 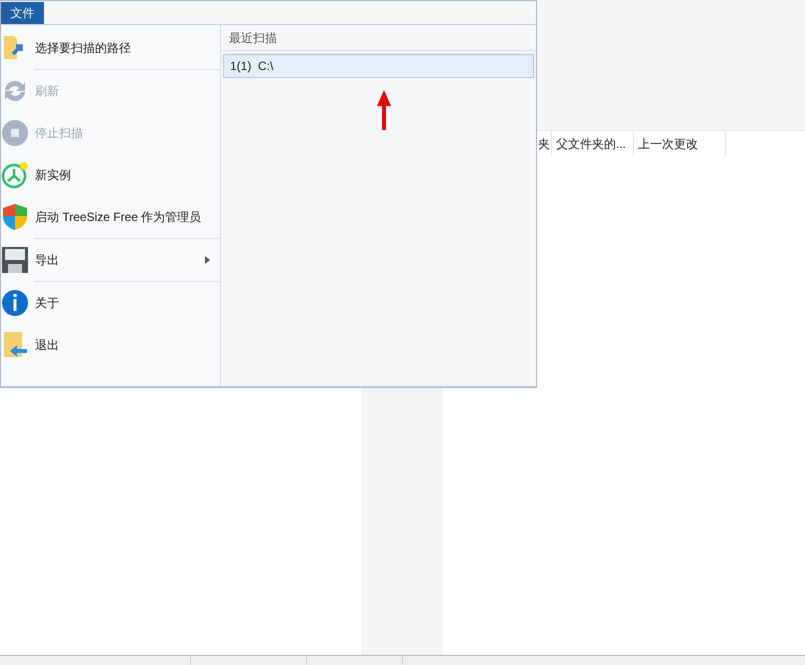 What do you see at coordinates (110, 175) in the screenshot?
I see `menu-item: 新实例` at bounding box center [110, 175].